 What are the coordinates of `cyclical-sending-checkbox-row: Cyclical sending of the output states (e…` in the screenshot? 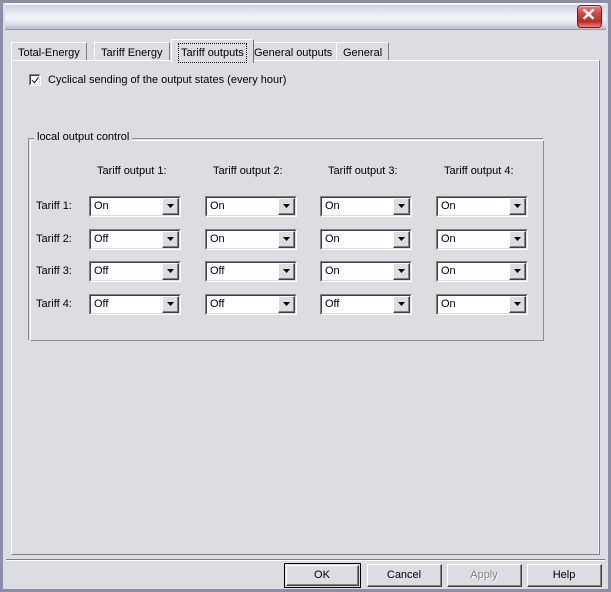 It's located at (157, 80).